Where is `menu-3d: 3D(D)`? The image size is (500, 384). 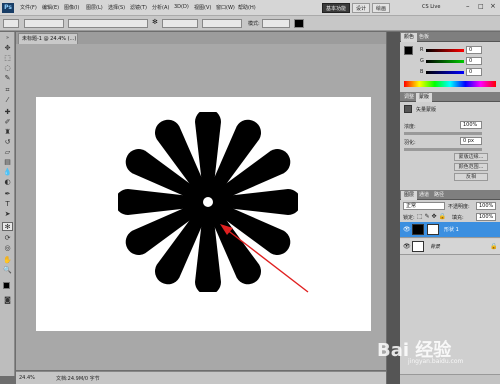
menu-3d: 3D(D) is located at coordinates (181, 7).